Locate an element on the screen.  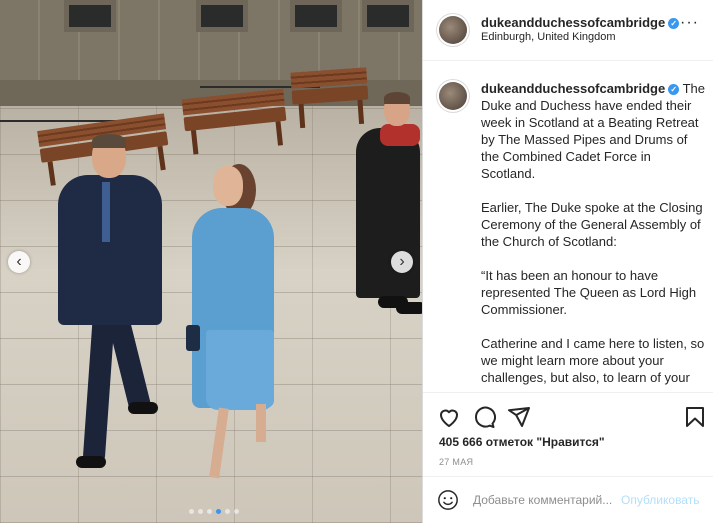
carousel-dots is located at coordinates (214, 511).